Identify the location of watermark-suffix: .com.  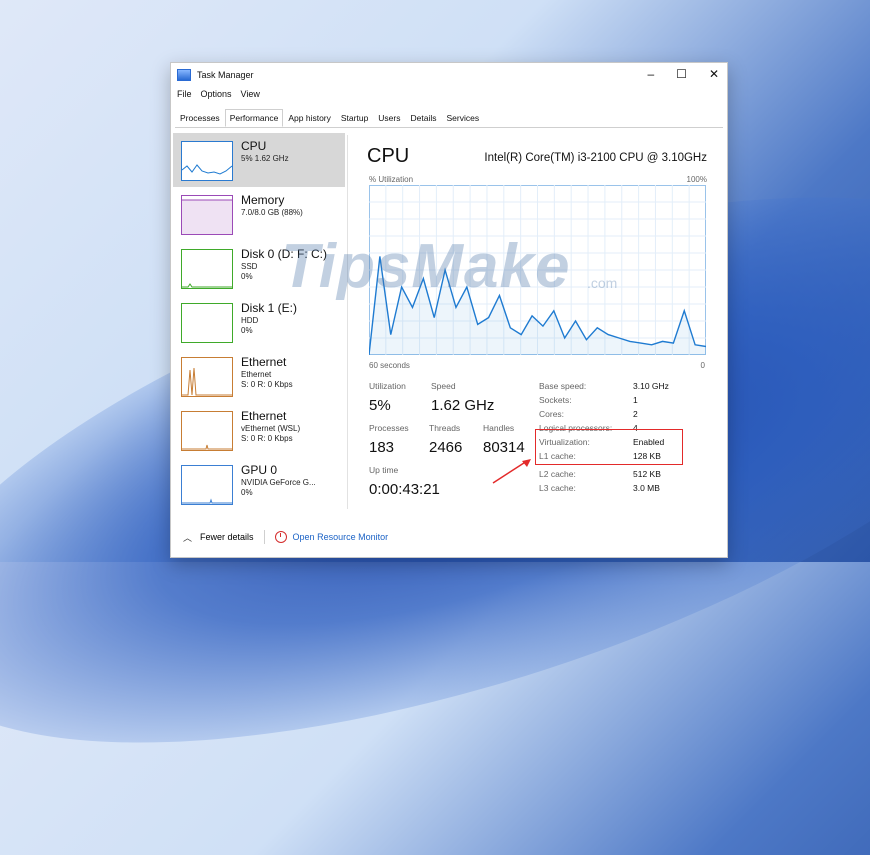
(602, 283).